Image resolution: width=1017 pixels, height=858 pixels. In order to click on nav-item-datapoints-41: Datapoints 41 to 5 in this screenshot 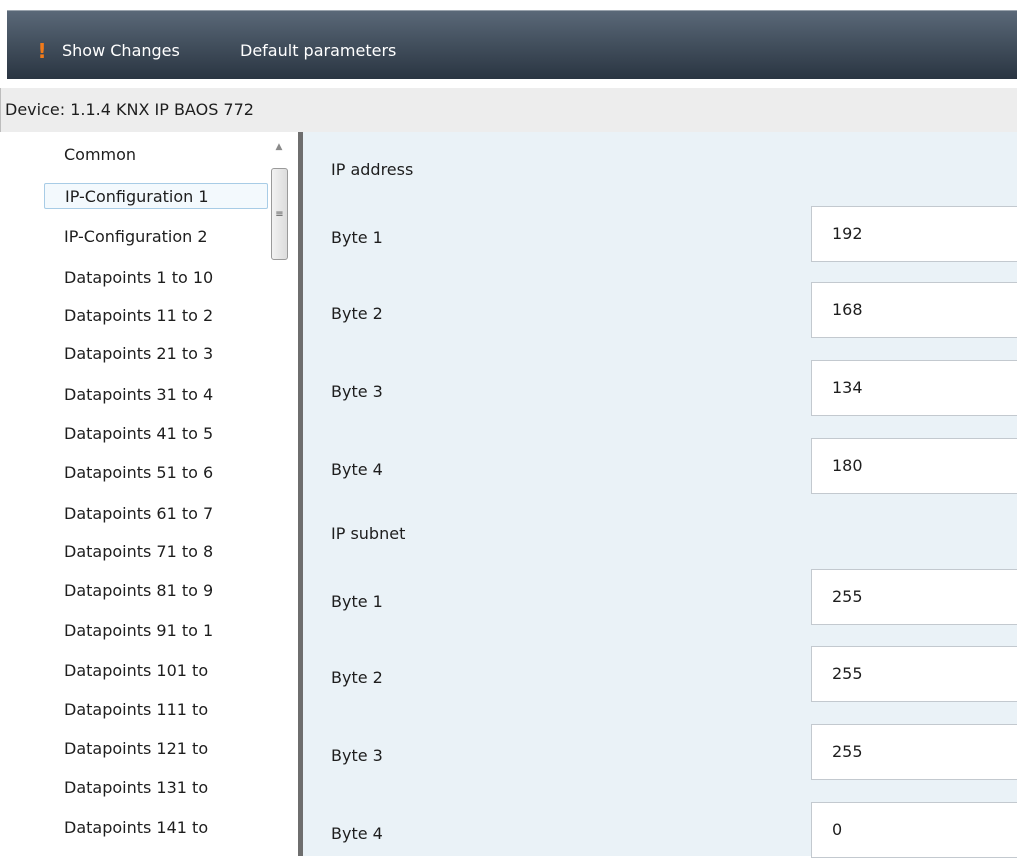, I will do `click(156, 434)`.